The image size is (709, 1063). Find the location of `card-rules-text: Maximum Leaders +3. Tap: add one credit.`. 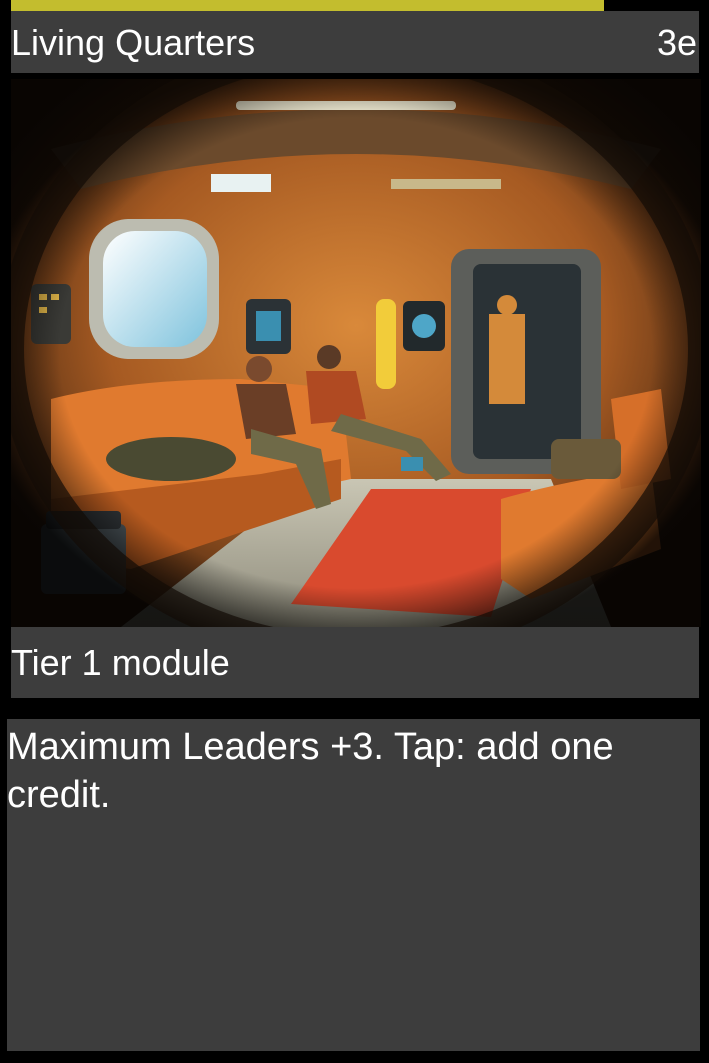

card-rules-text: Maximum Leaders +3. Tap: add one credit. is located at coordinates (310, 771).